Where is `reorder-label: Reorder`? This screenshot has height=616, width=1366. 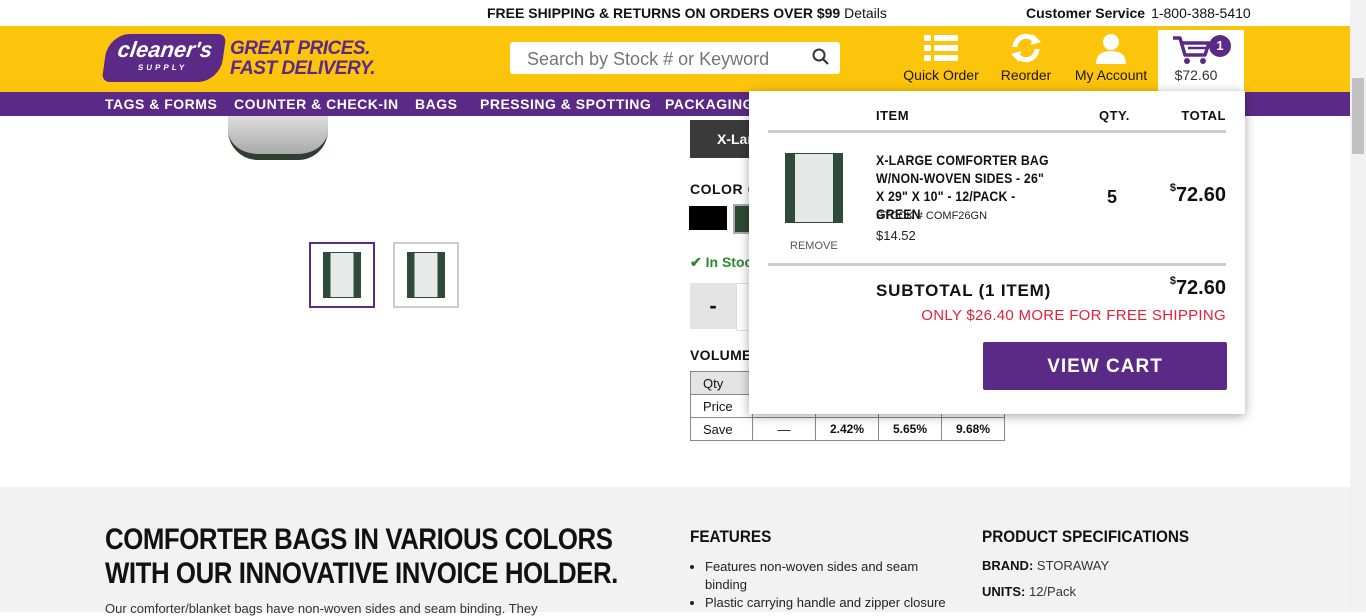 reorder-label: Reorder is located at coordinates (1026, 75).